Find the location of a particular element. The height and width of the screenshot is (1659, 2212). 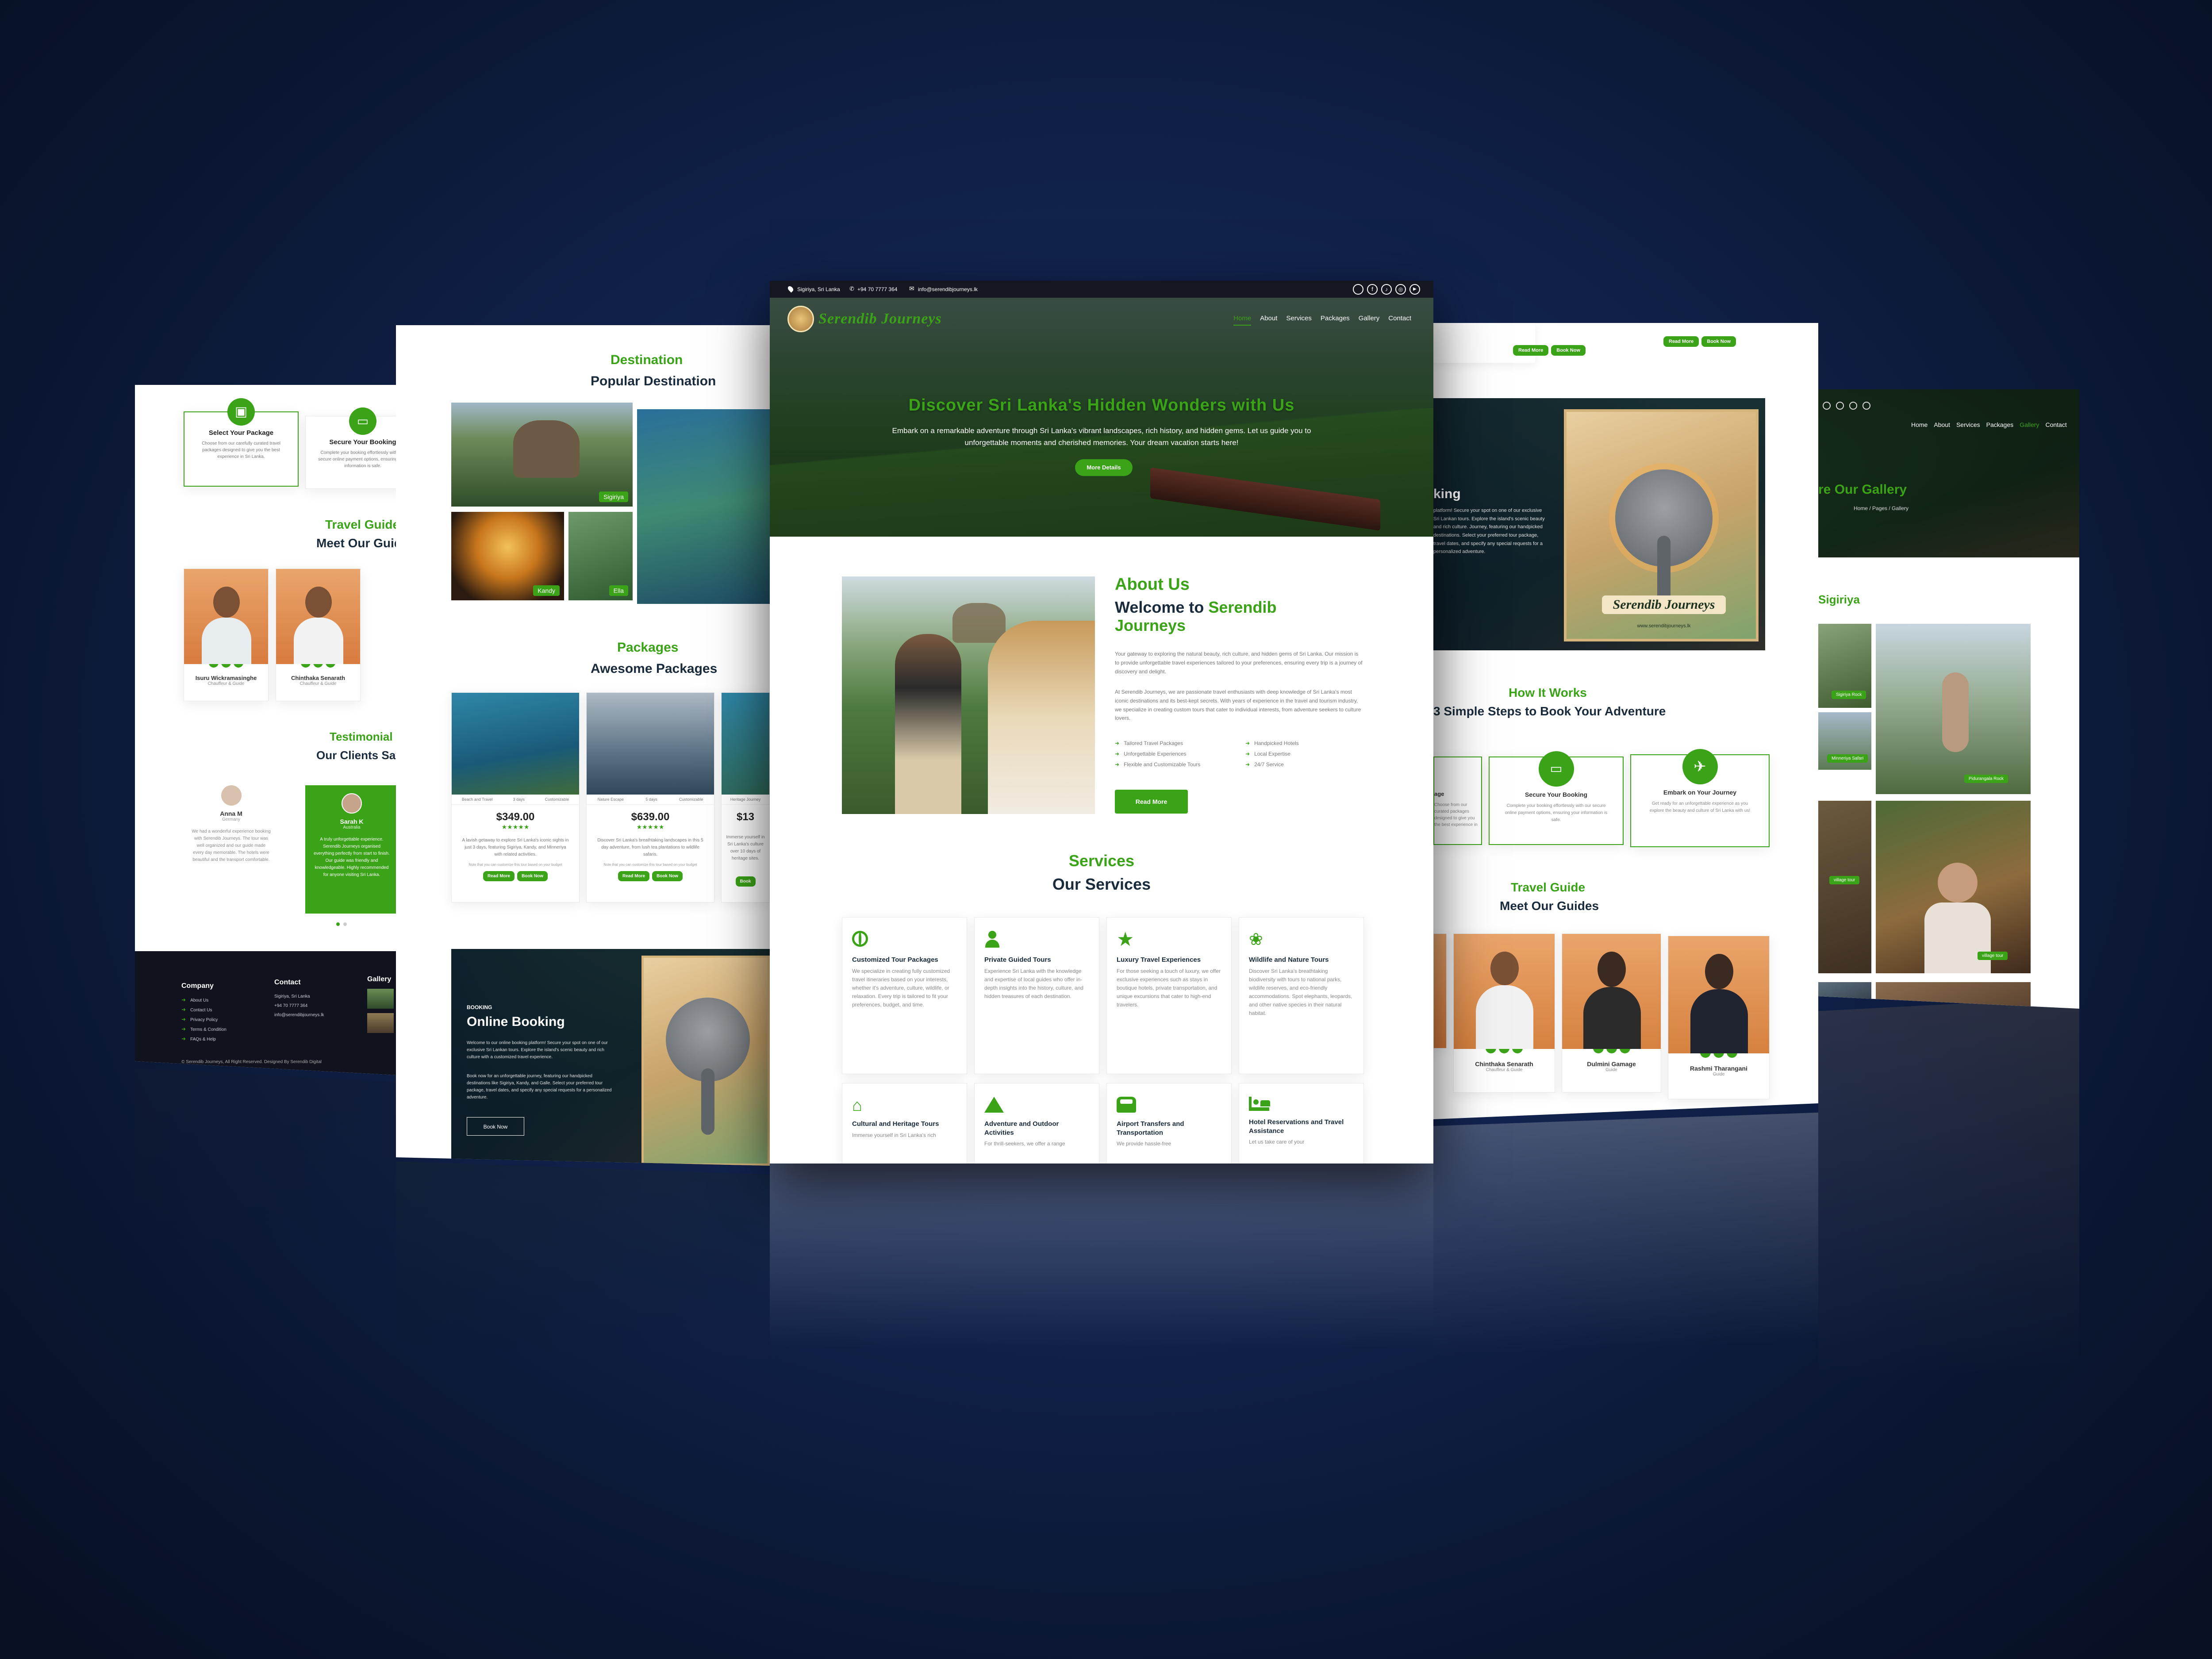

tripadvisor-icon: ◎ is located at coordinates (1400, 290).